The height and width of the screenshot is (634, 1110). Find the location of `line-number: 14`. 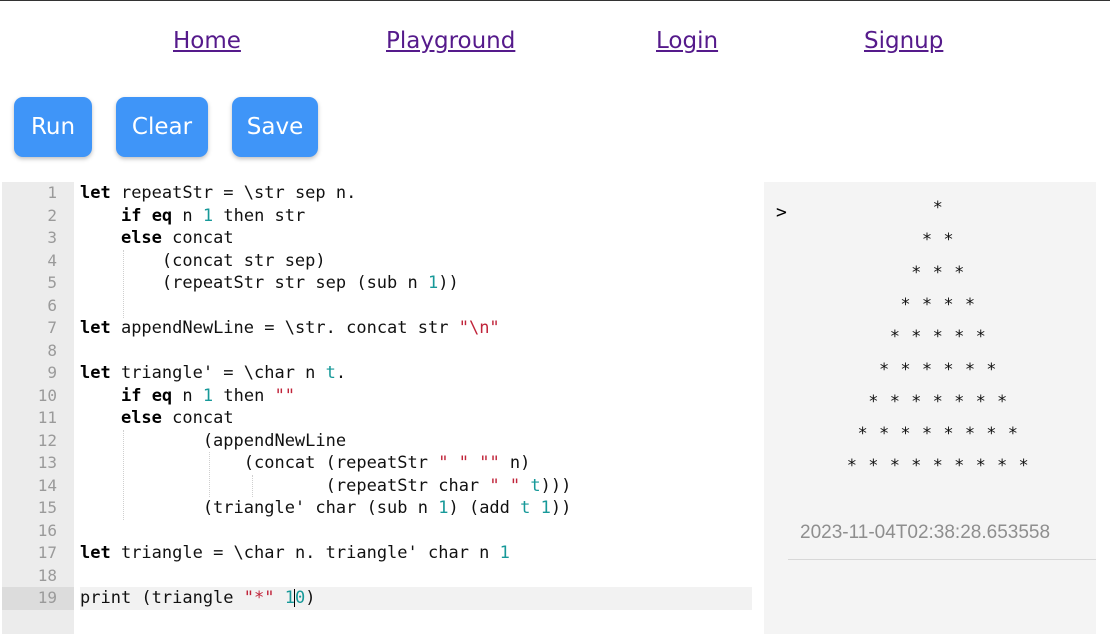

line-number: 14 is located at coordinates (47, 485).